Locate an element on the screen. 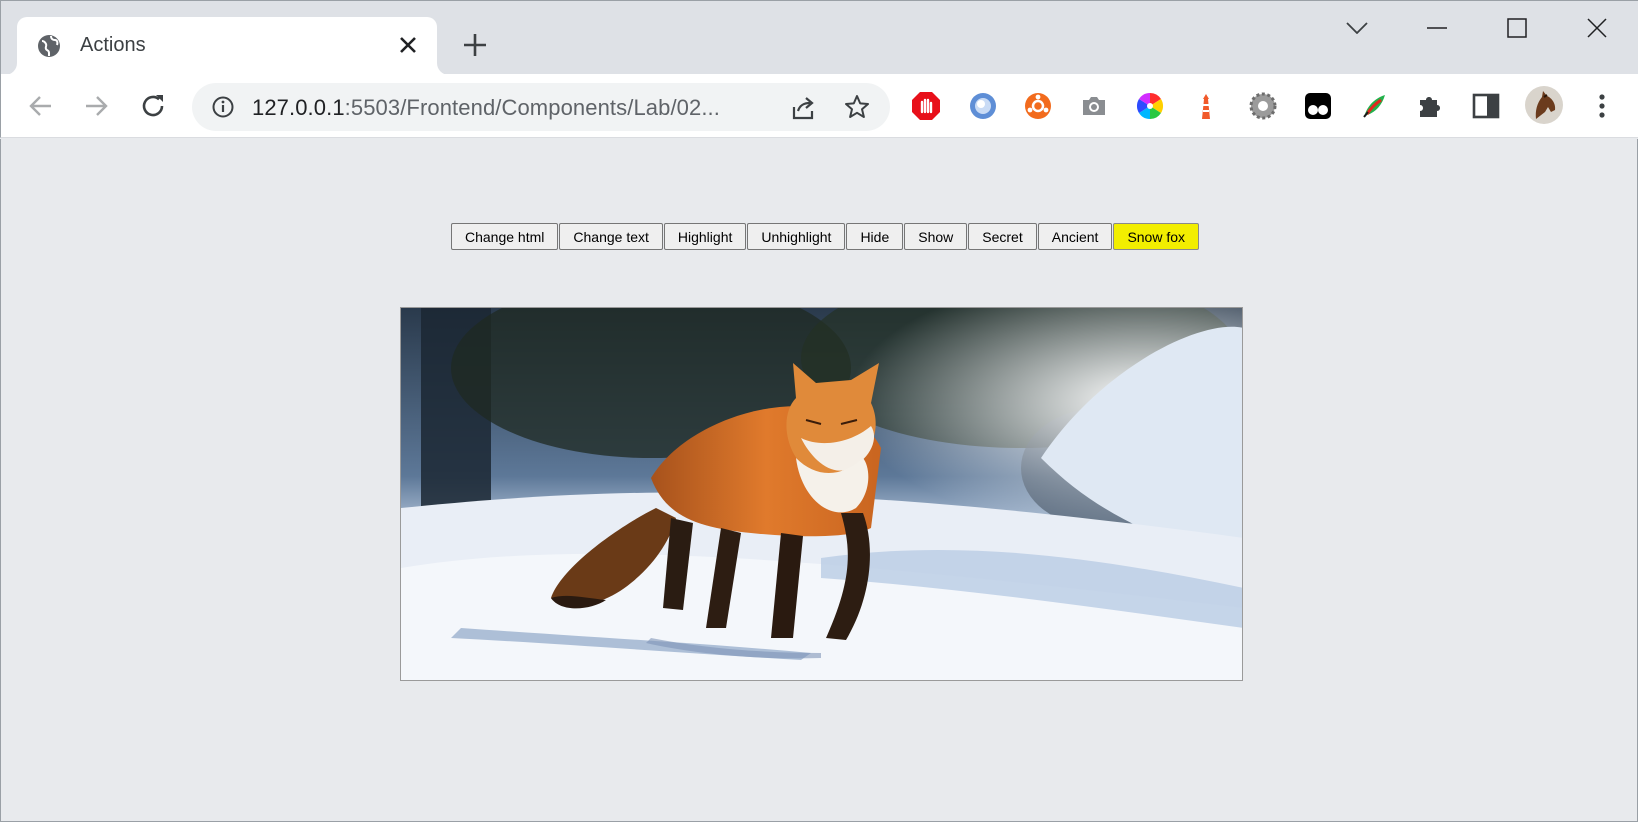 This screenshot has width=1638, height=822. feather-icon is located at coordinates (1374, 106).